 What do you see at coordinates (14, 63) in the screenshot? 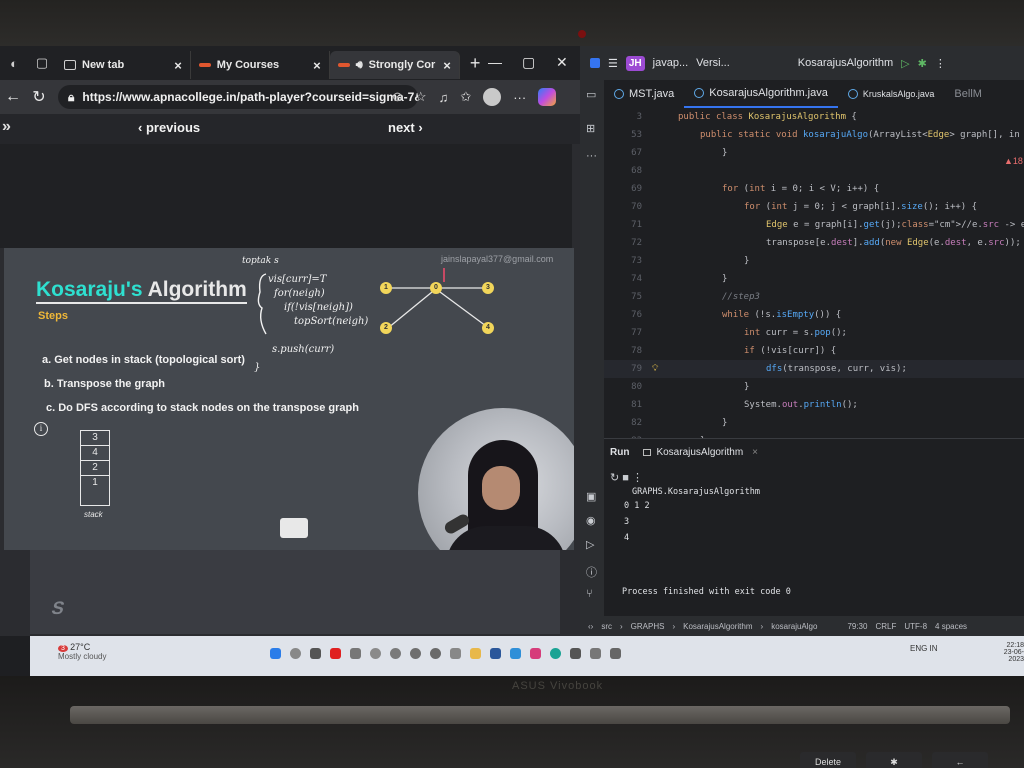
I see `window-menu-icon: ◐` at bounding box center [14, 63].